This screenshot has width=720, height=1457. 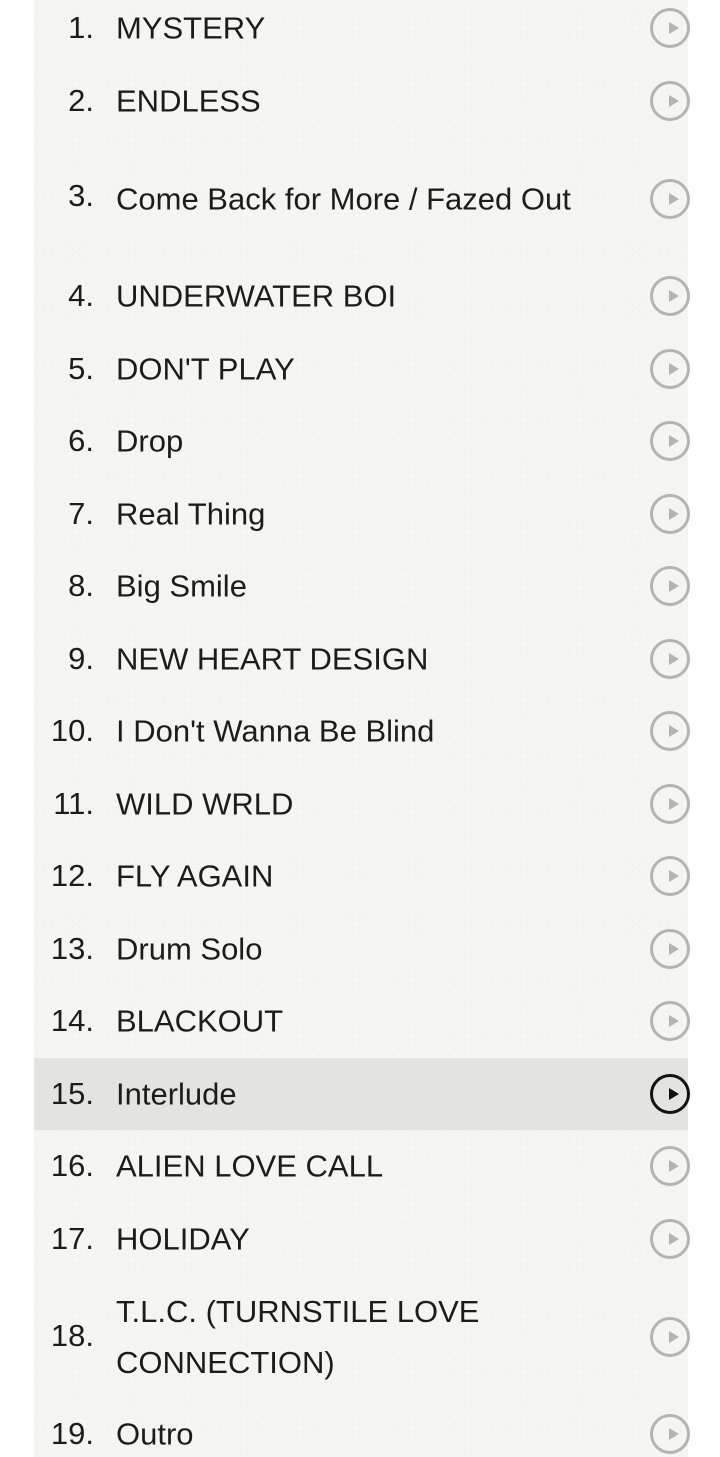 I want to click on track-row: 3. Come Back for More / Fazed Out, so click(x=362, y=198).